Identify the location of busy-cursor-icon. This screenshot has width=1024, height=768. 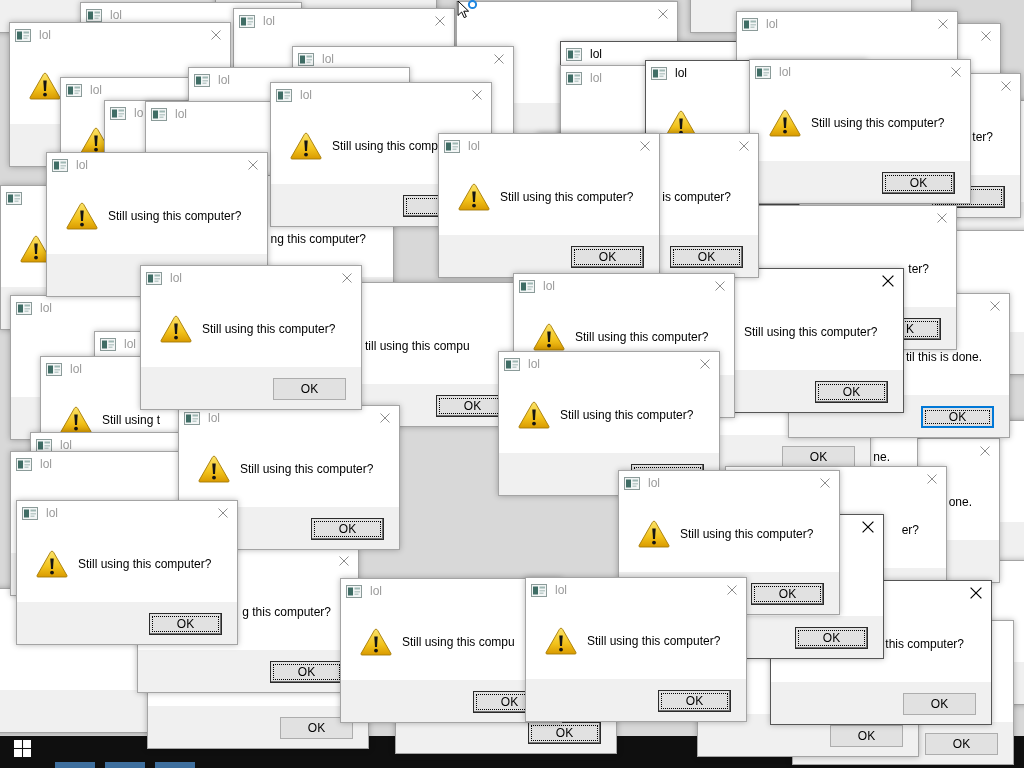
(467, 9).